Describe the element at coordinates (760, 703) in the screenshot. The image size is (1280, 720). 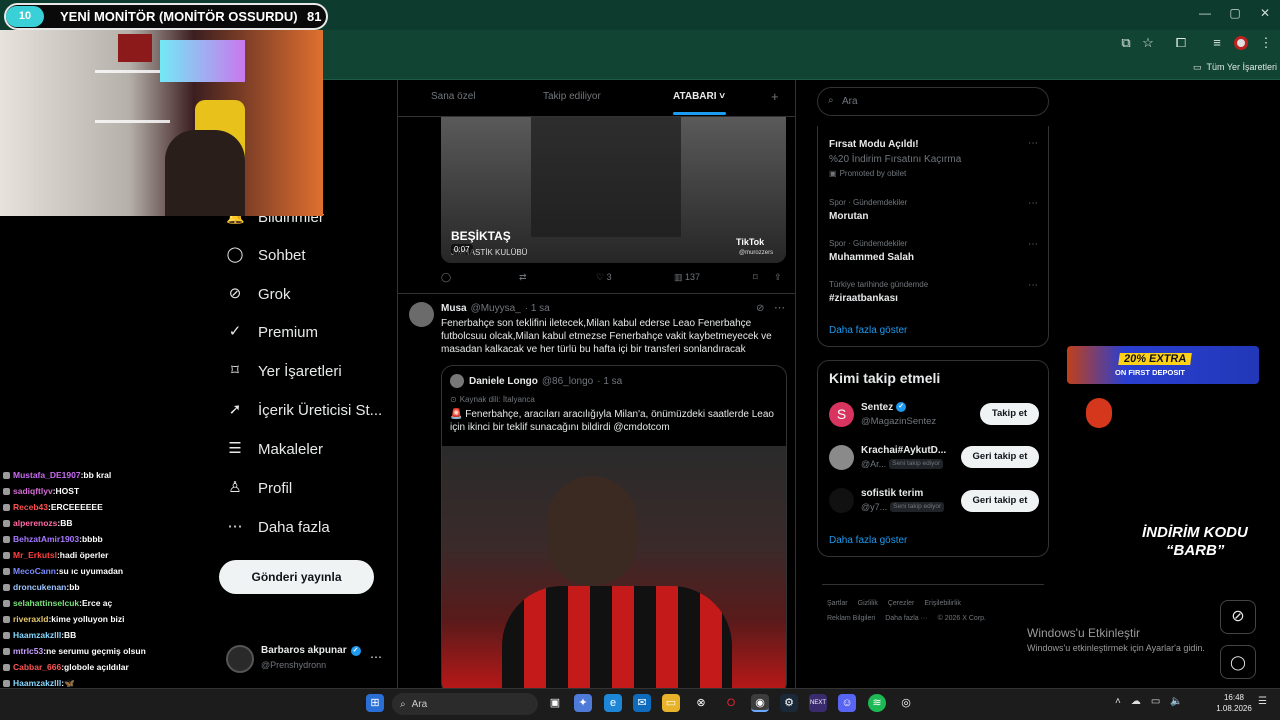
I see `chrome-icon: ◉` at that location.